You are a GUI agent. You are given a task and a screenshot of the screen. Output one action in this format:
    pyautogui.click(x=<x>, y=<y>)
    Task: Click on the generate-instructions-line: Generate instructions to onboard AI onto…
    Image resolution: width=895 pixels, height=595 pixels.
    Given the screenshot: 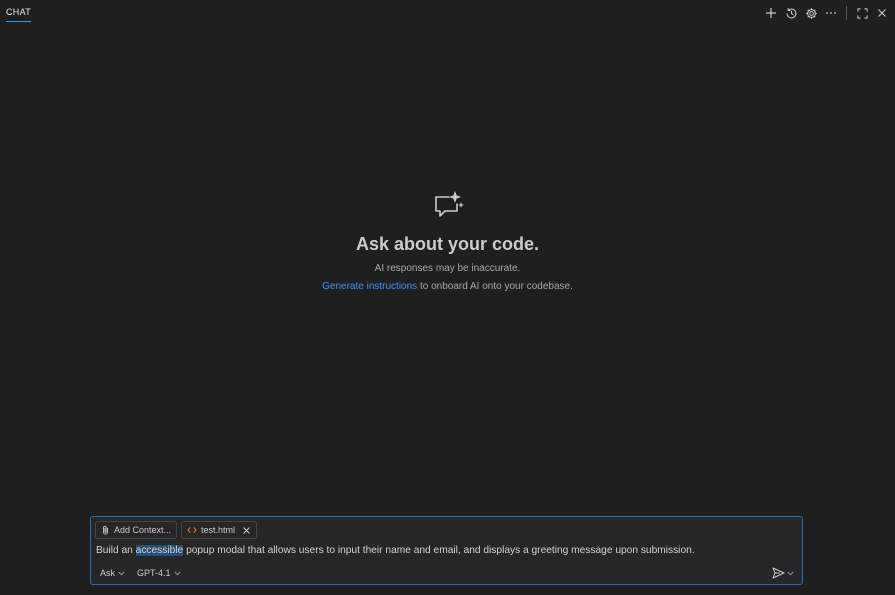 What is the action you would take?
    pyautogui.click(x=447, y=286)
    